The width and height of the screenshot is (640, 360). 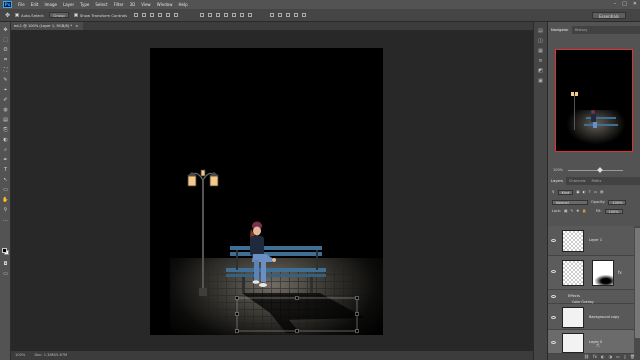 What do you see at coordinates (101, 4) in the screenshot?
I see `menu-select: Select` at bounding box center [101, 4].